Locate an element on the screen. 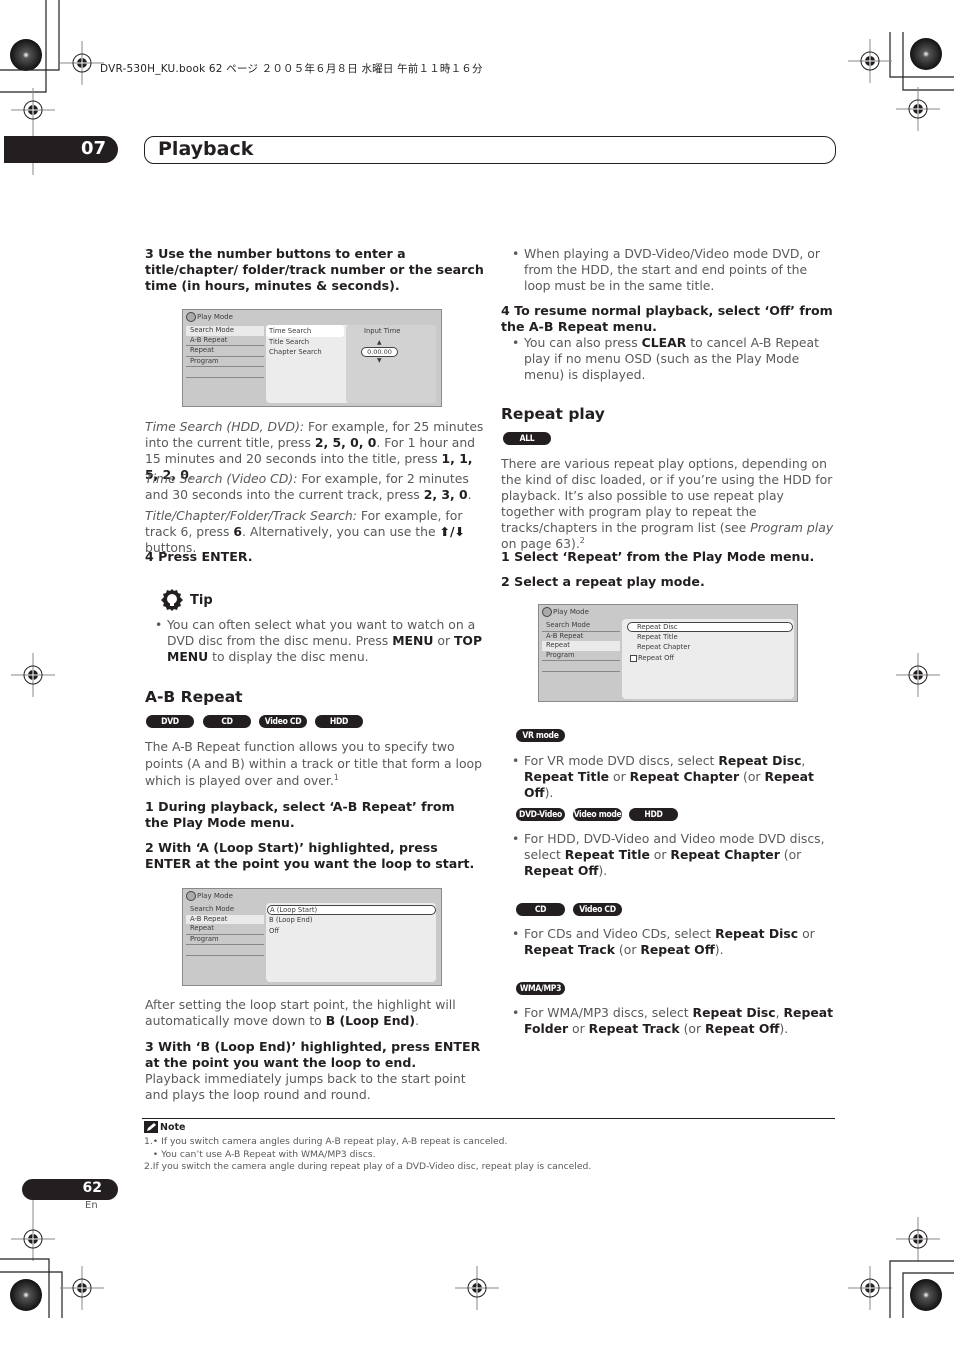 This screenshot has width=954, height=1351. osd-input-panel is located at coordinates (391, 364).